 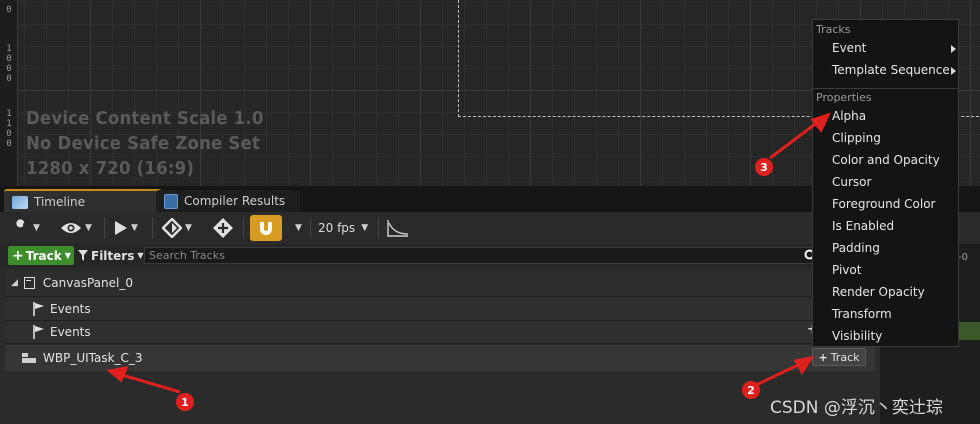 I want to click on settings-dropdown: ▼, so click(x=26, y=228).